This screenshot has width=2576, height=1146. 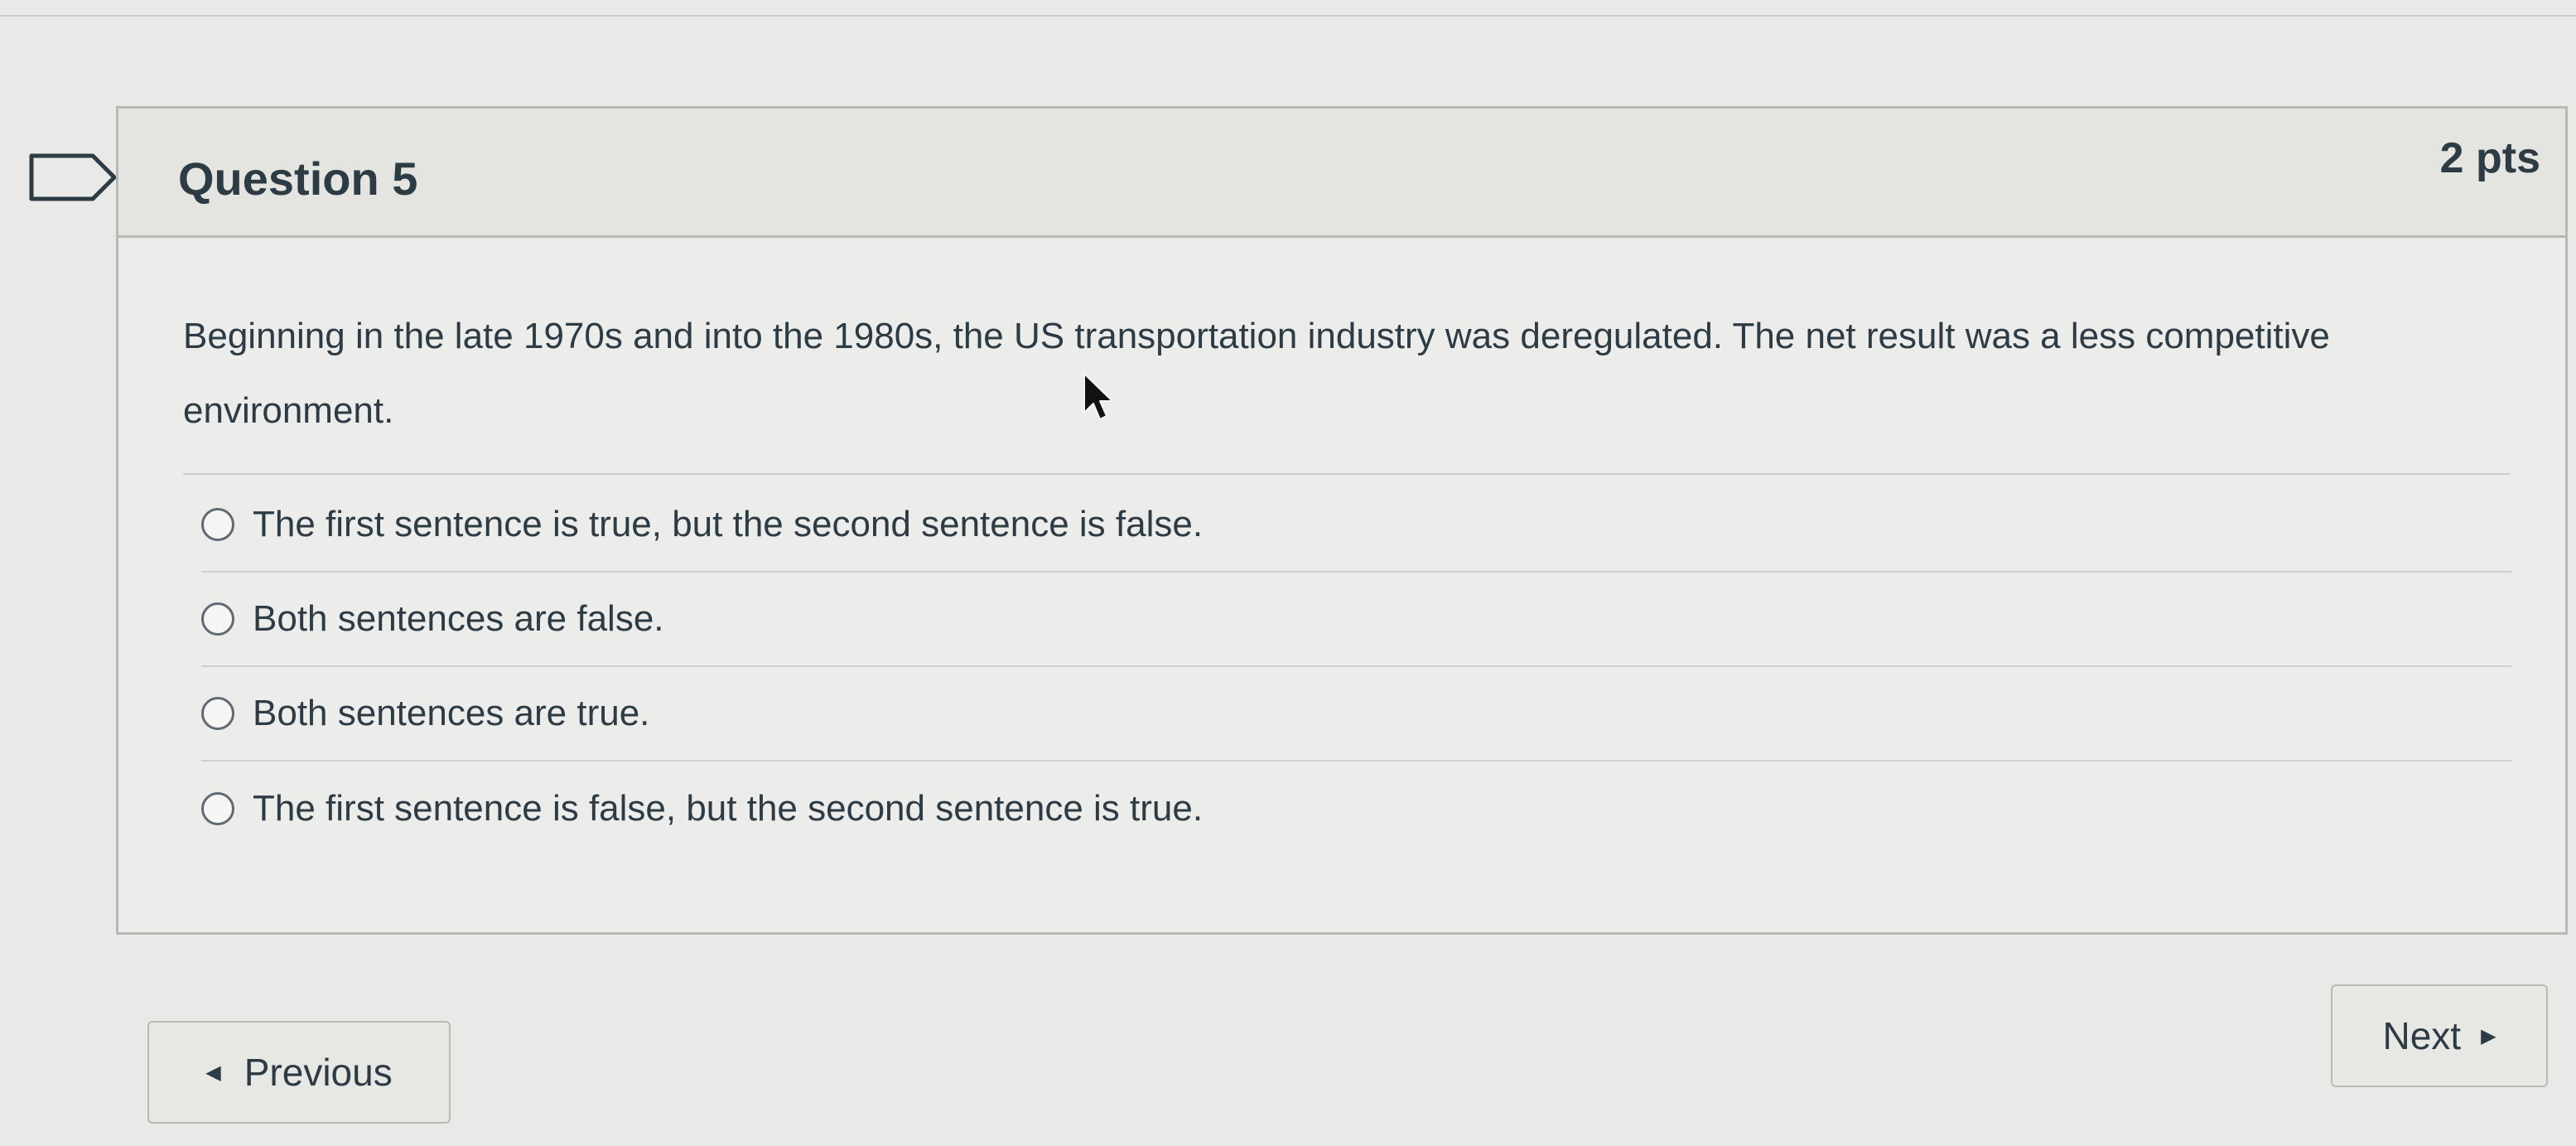 I want to click on bookmark-icon, so click(x=73, y=177).